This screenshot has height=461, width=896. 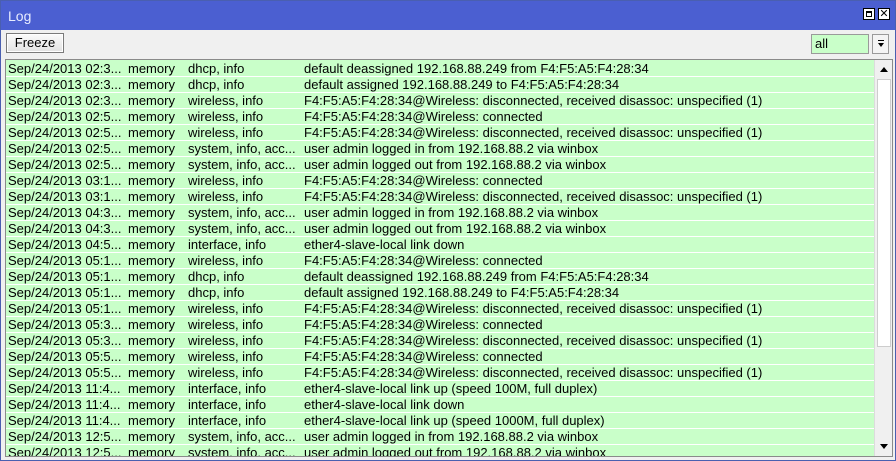 I want to click on close-icon: ✕, so click(x=884, y=14).